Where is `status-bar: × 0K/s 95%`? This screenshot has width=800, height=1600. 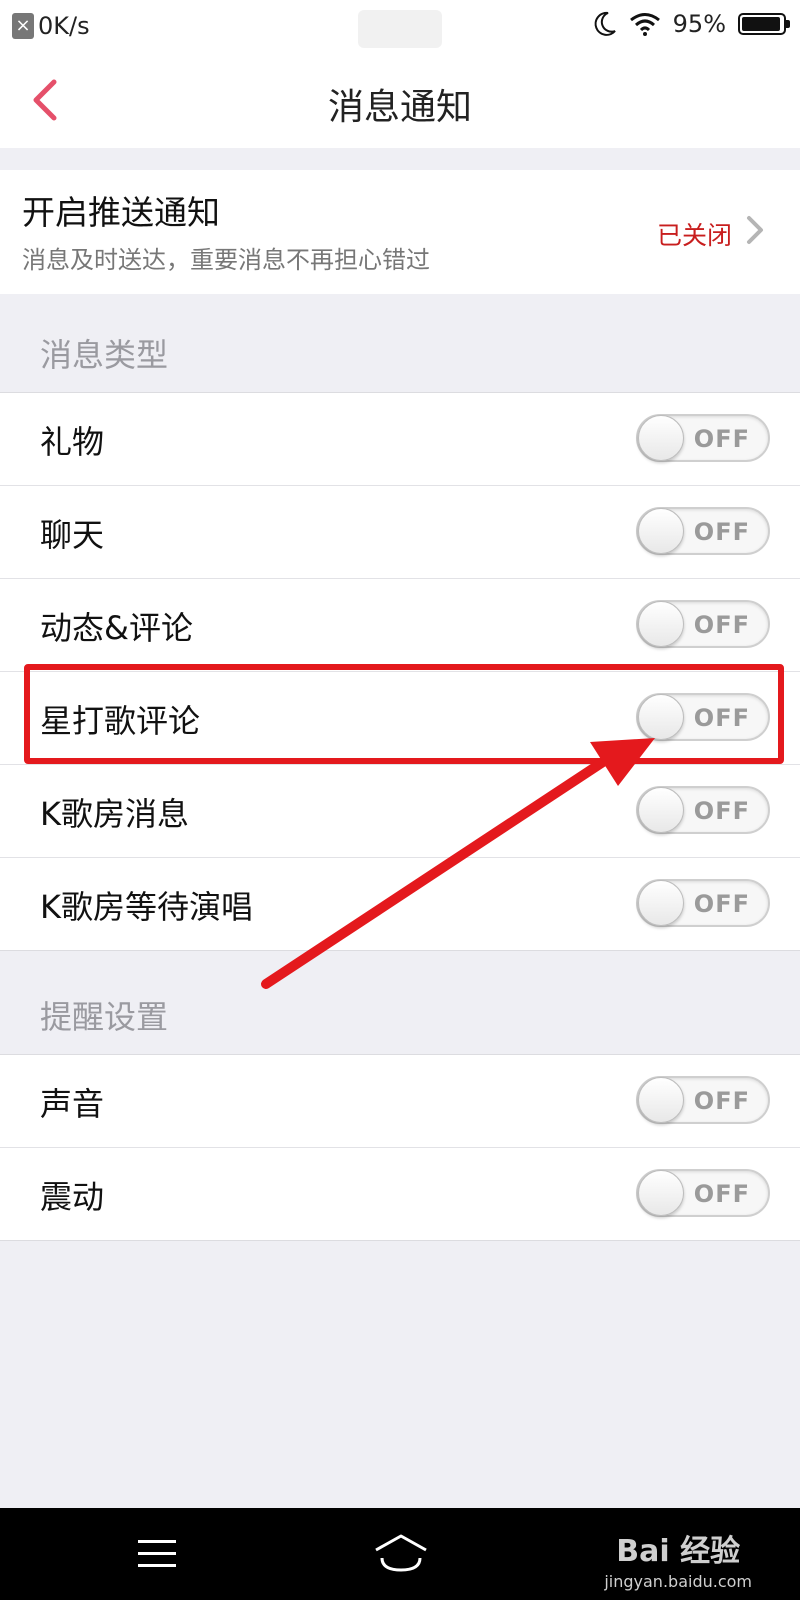 status-bar: × 0K/s 95% is located at coordinates (400, 26).